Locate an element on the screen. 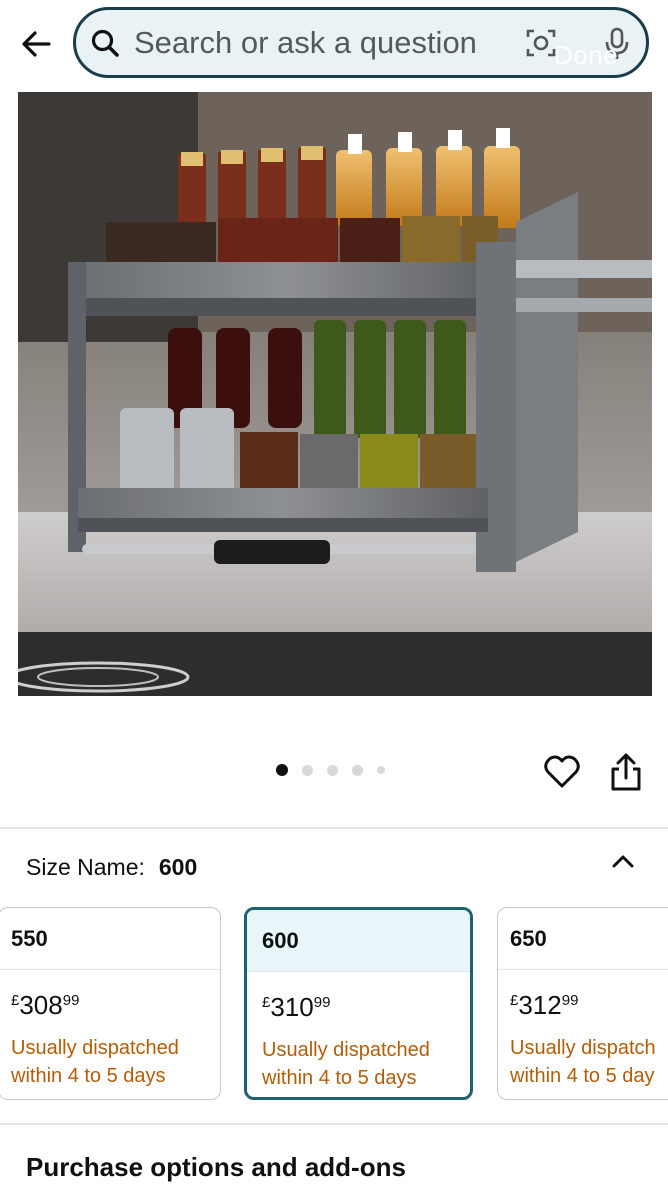  search-bar: Done is located at coordinates (361, 42).